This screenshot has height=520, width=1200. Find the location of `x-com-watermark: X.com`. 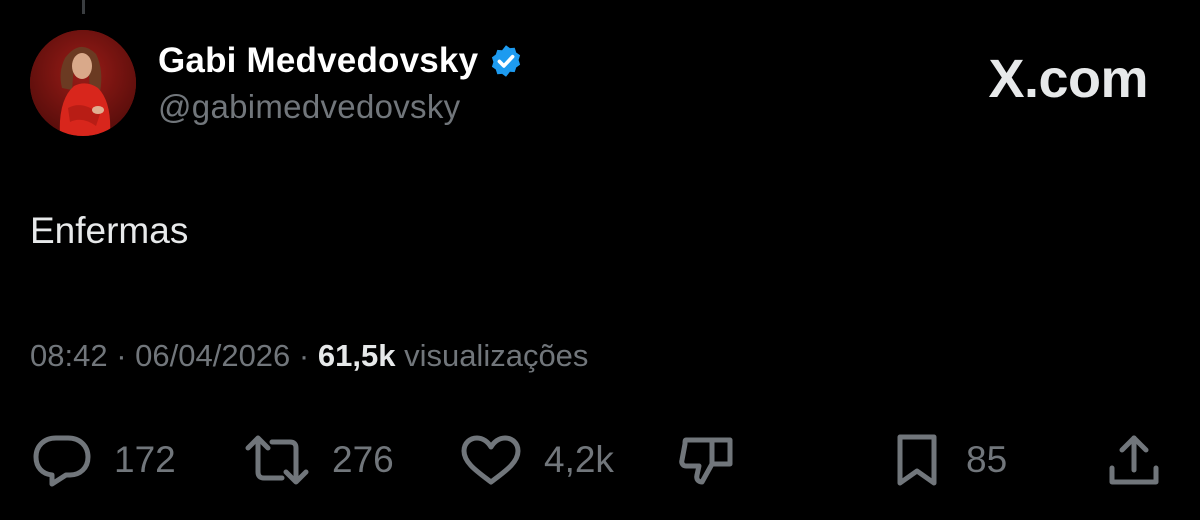

x-com-watermark: X.com is located at coordinates (1068, 79).